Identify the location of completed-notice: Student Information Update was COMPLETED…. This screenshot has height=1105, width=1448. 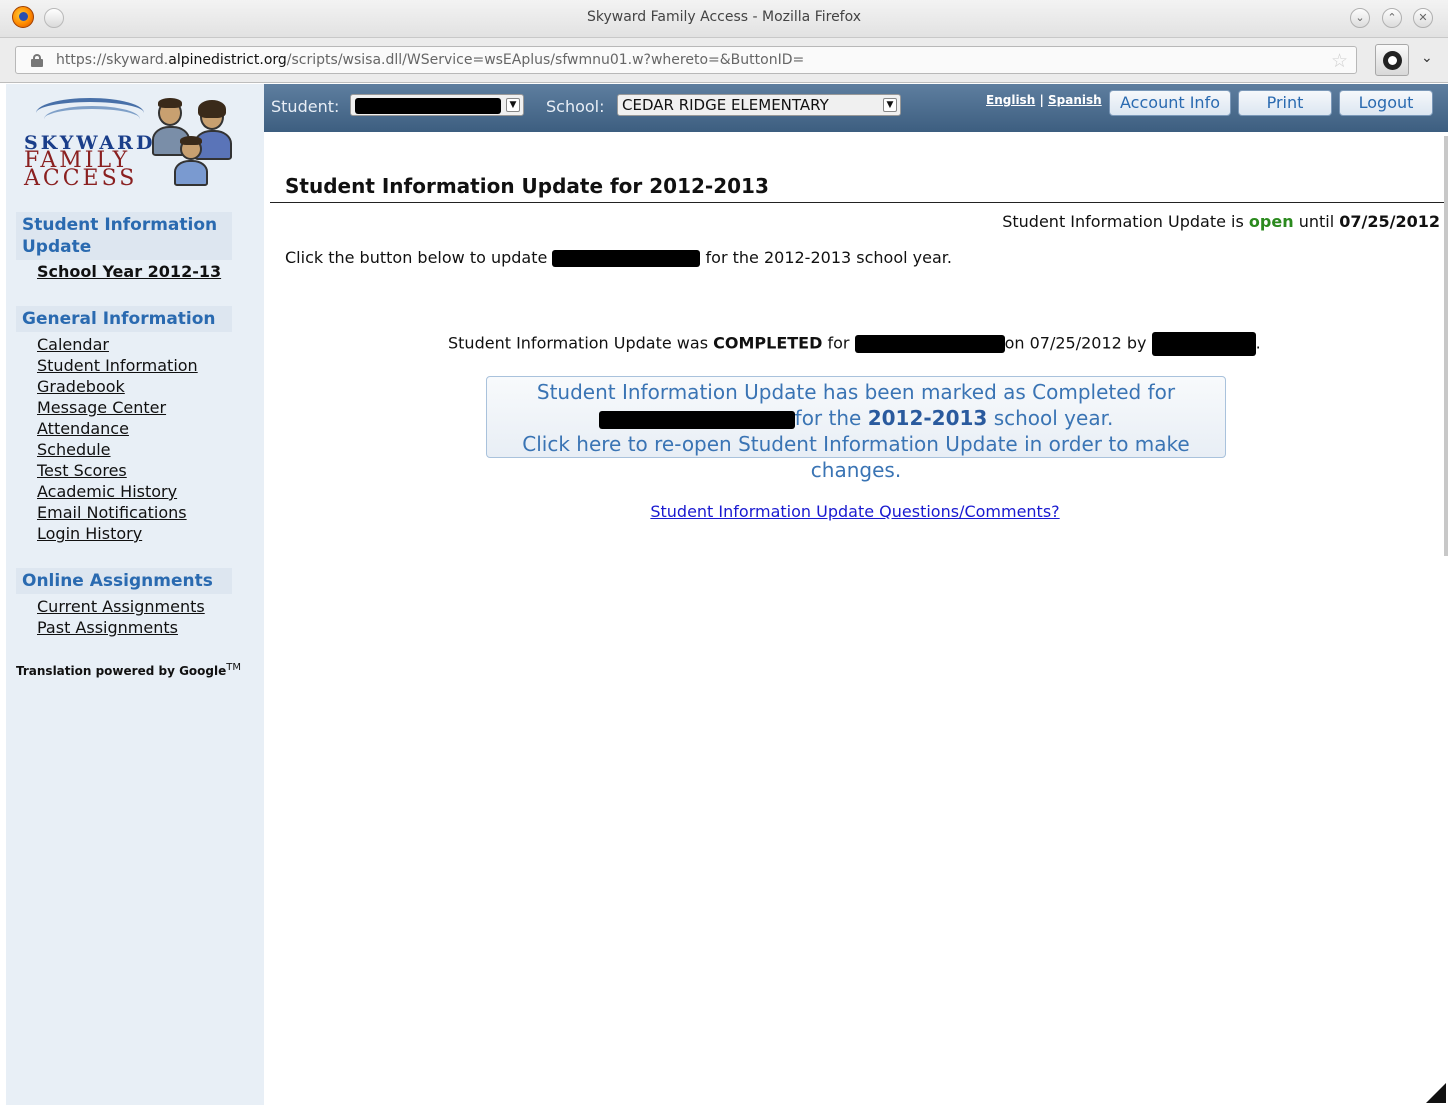
(854, 344).